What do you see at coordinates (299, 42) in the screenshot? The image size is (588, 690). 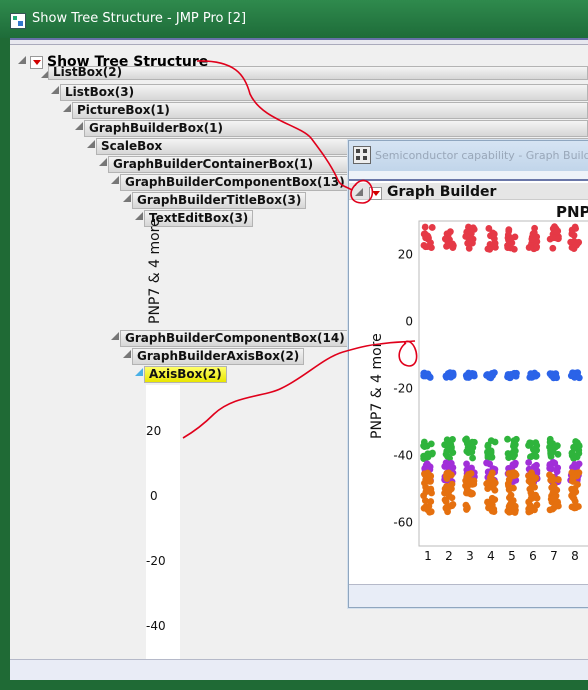 I see `top-strip` at bounding box center [299, 42].